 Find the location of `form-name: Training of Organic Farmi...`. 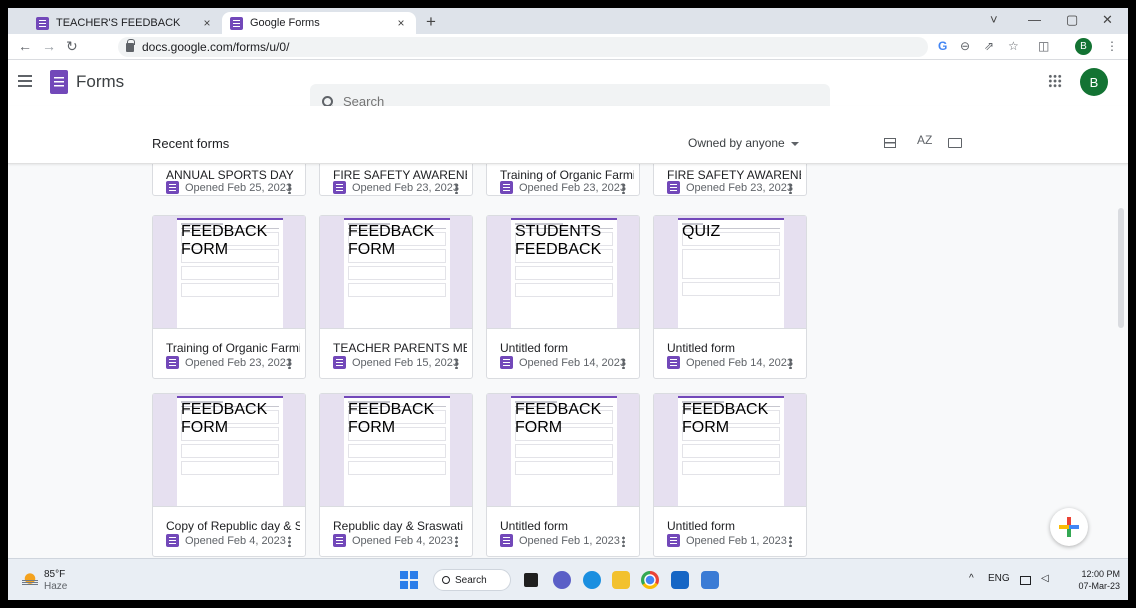

form-name: Training of Organic Farmi... is located at coordinates (233, 348).